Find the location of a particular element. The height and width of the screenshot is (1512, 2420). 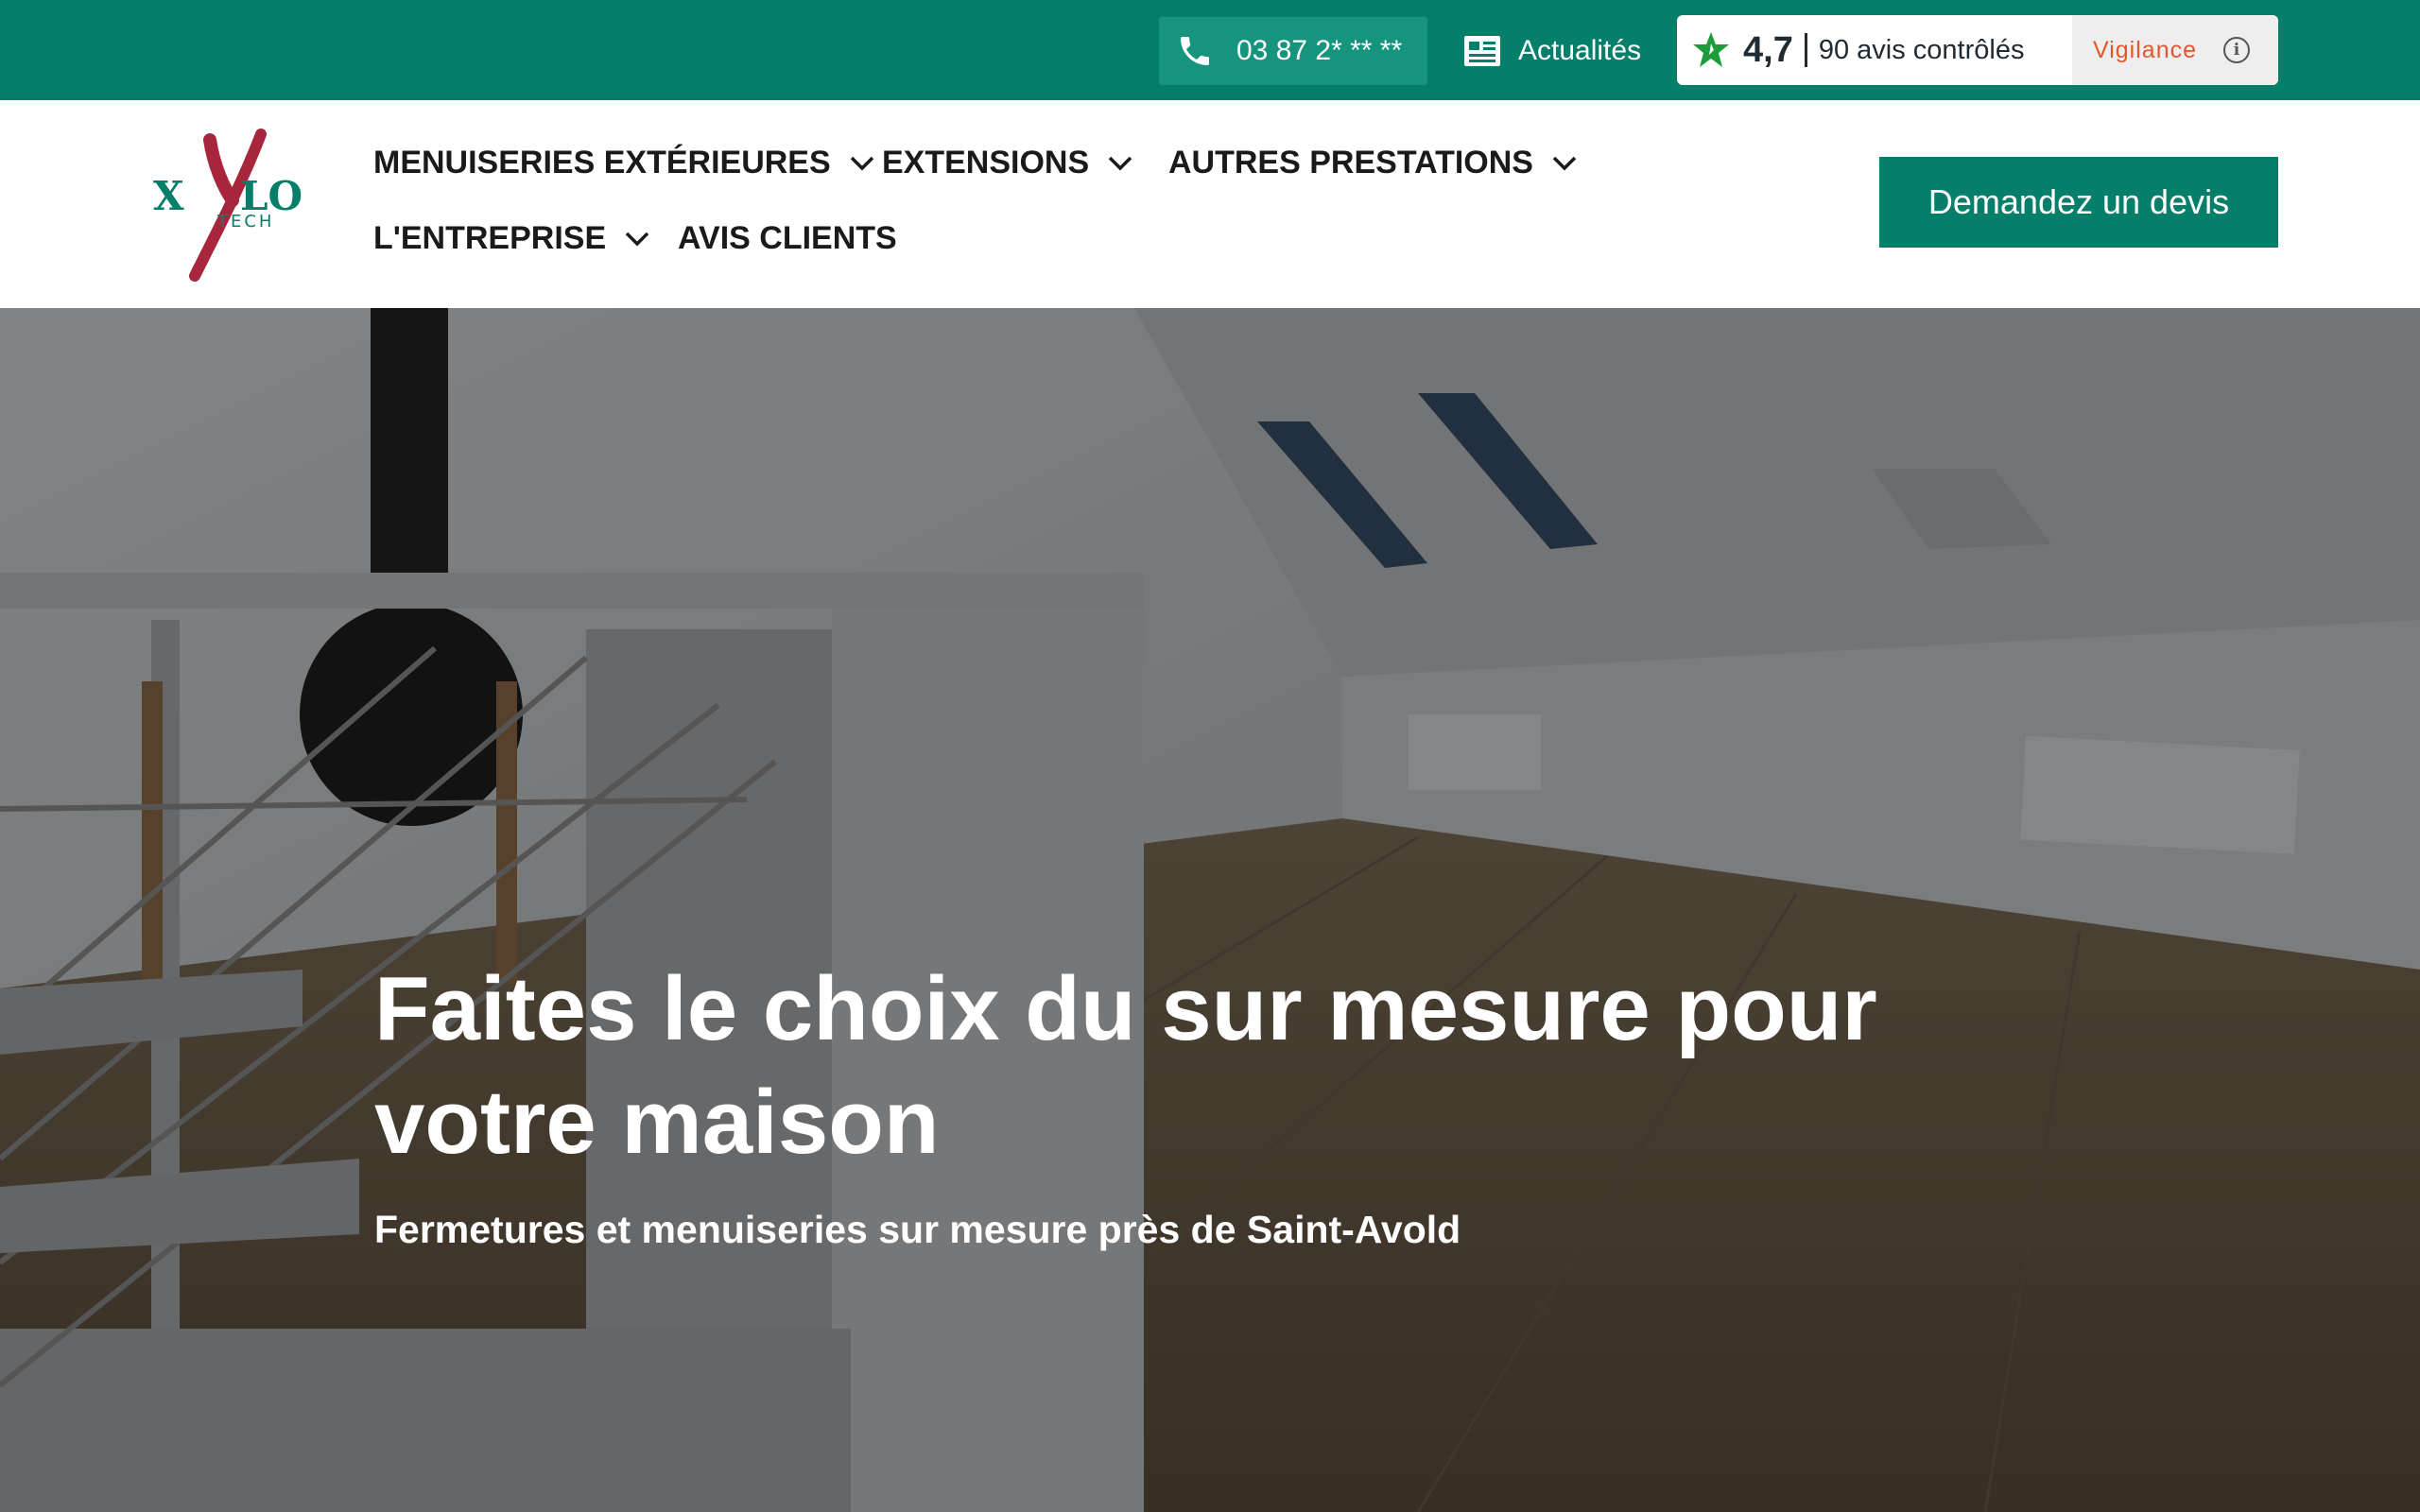

nav-label: MENUISERIES EXTÉRIEURES is located at coordinates (602, 162).